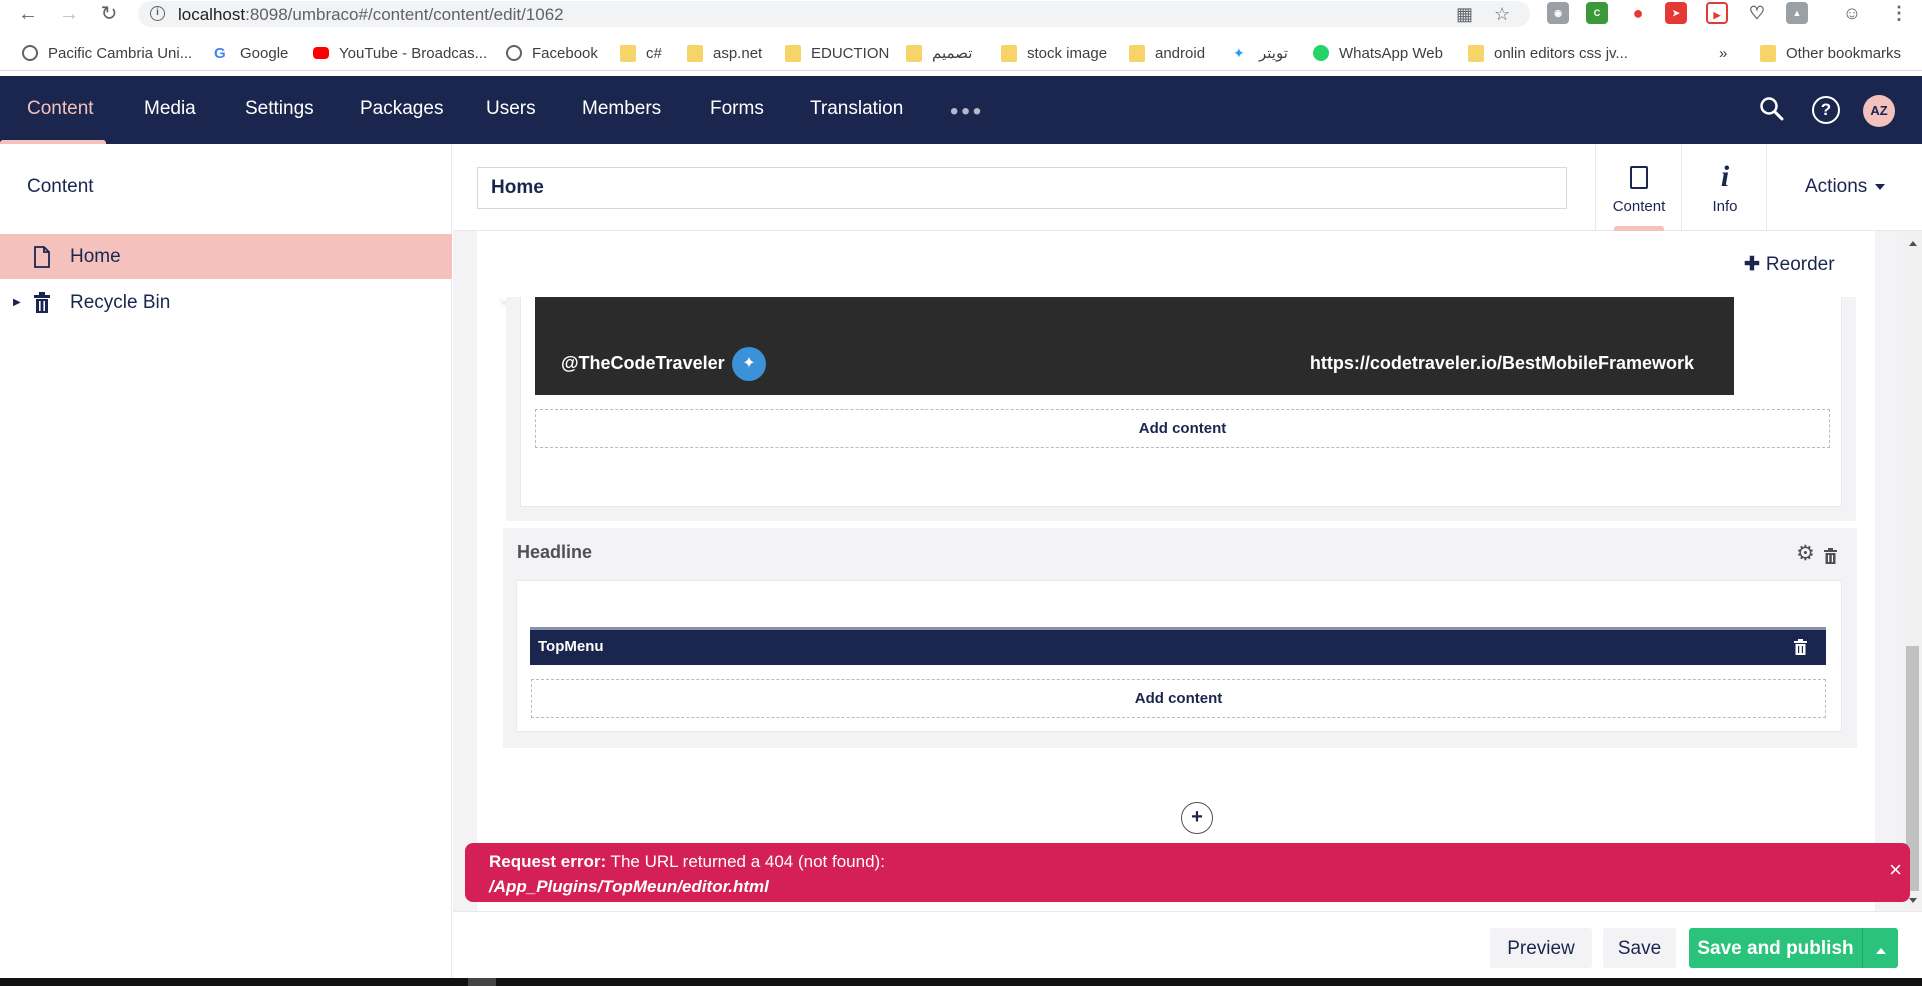  I want to click on tab-content: Content, so click(1638, 187).